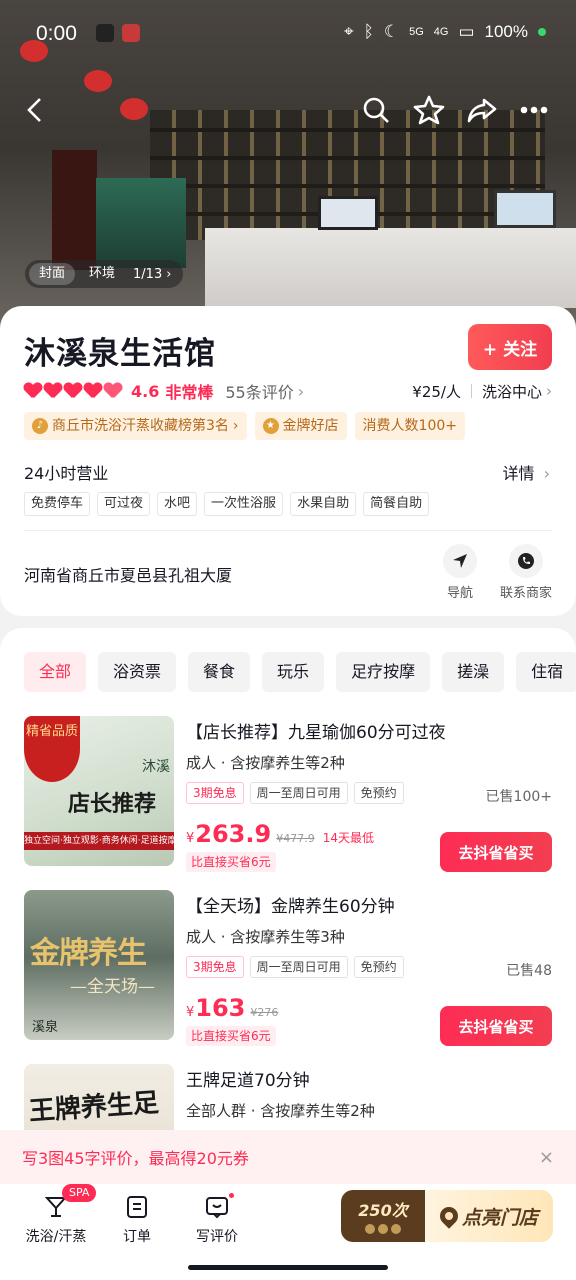 The image size is (576, 1280). What do you see at coordinates (447, 1216) in the screenshot?
I see `light-up-shop-button: 250次 点亮门店` at bounding box center [447, 1216].